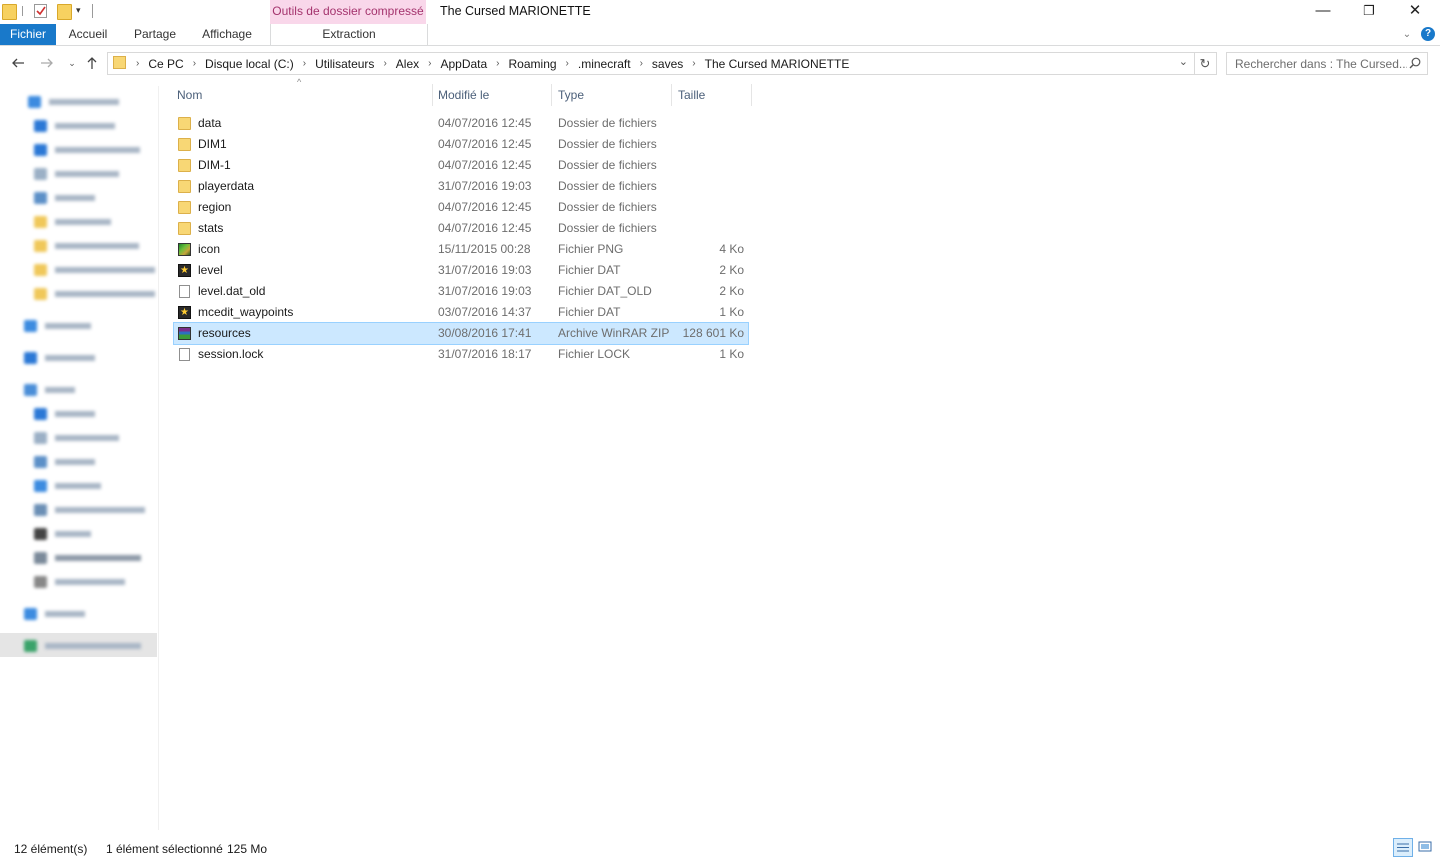 This screenshot has height=859, width=1440. What do you see at coordinates (165, 64) in the screenshot?
I see `breadcrumb-item: Ce PC` at bounding box center [165, 64].